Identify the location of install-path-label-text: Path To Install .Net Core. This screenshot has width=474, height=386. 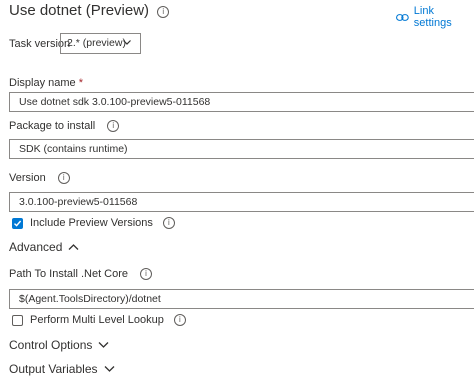
(69, 274).